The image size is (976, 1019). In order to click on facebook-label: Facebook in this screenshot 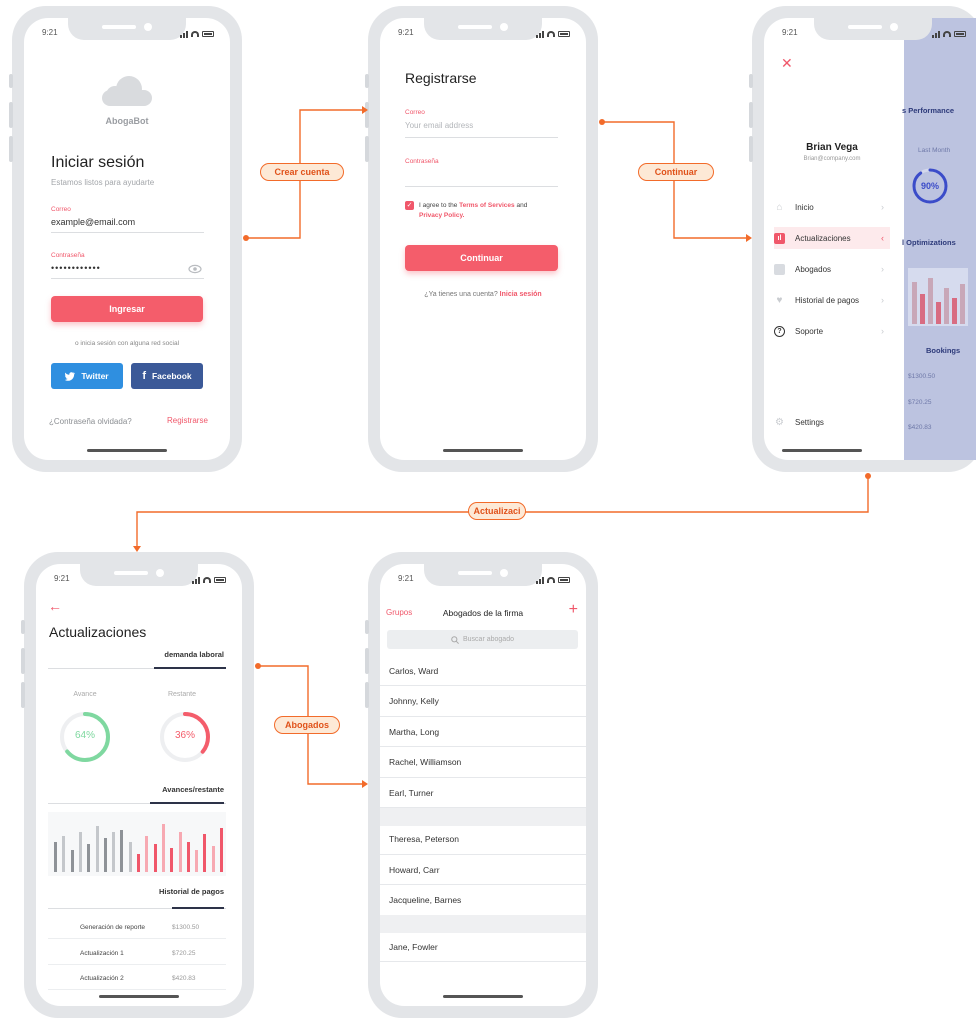, I will do `click(171, 376)`.